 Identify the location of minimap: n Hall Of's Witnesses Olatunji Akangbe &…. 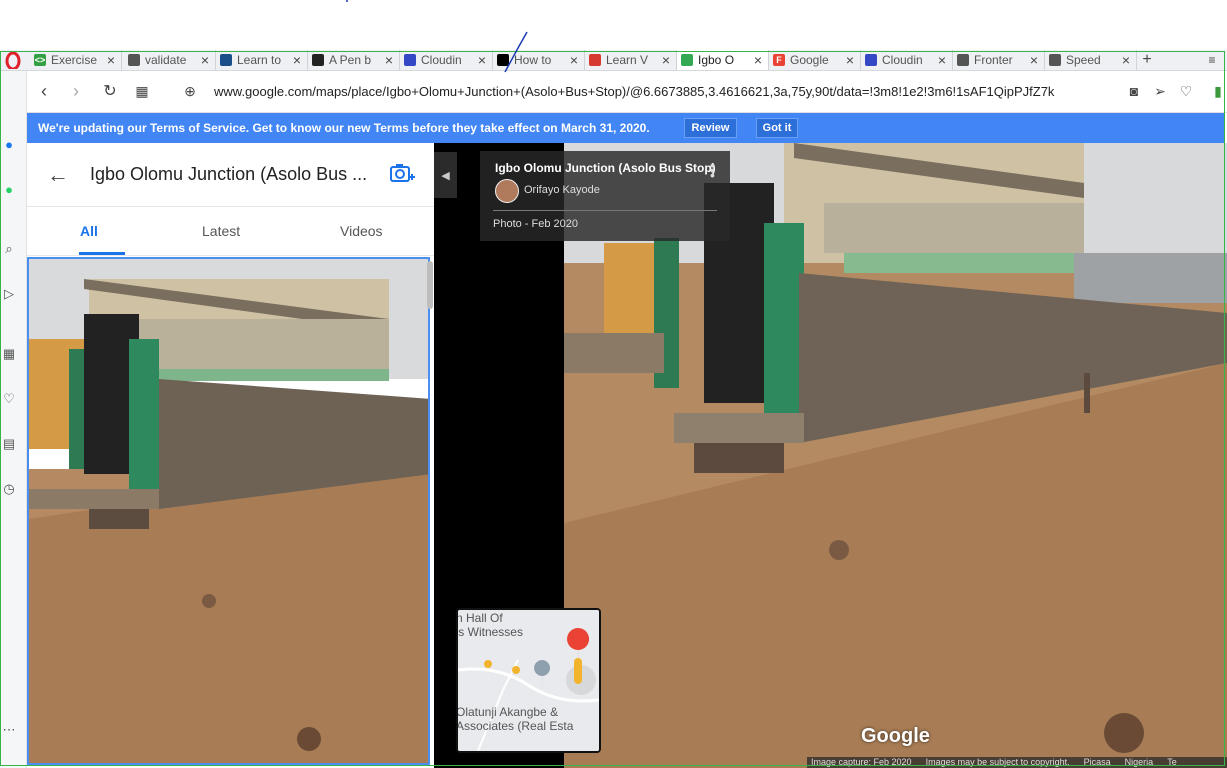
(528, 680).